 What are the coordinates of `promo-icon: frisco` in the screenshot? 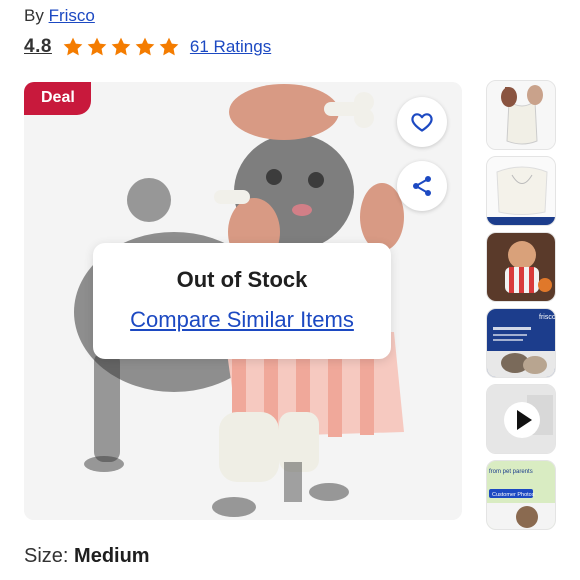 It's located at (521, 343).